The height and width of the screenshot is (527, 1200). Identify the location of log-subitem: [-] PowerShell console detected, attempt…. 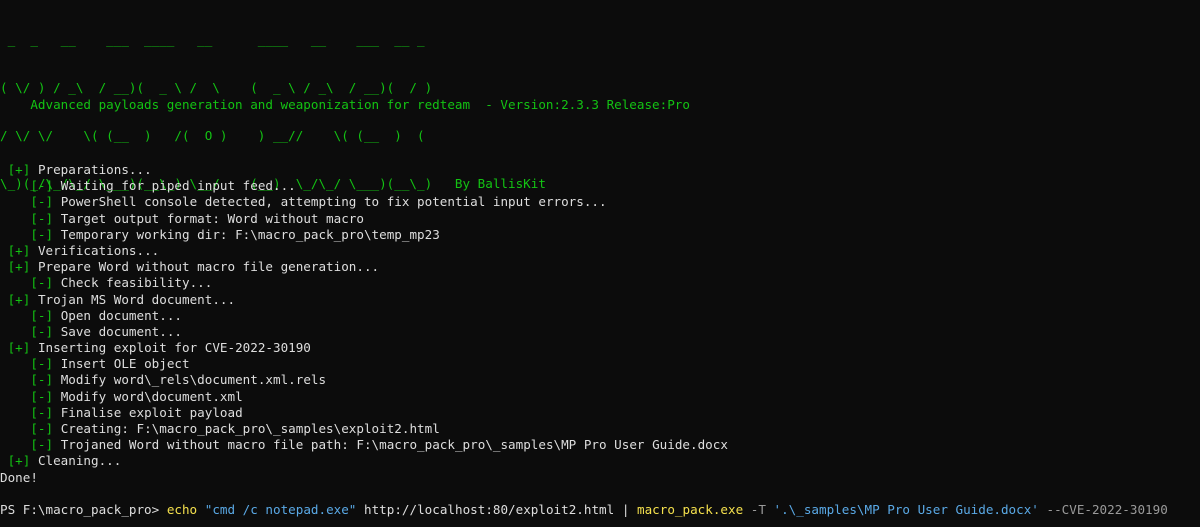
(364, 202).